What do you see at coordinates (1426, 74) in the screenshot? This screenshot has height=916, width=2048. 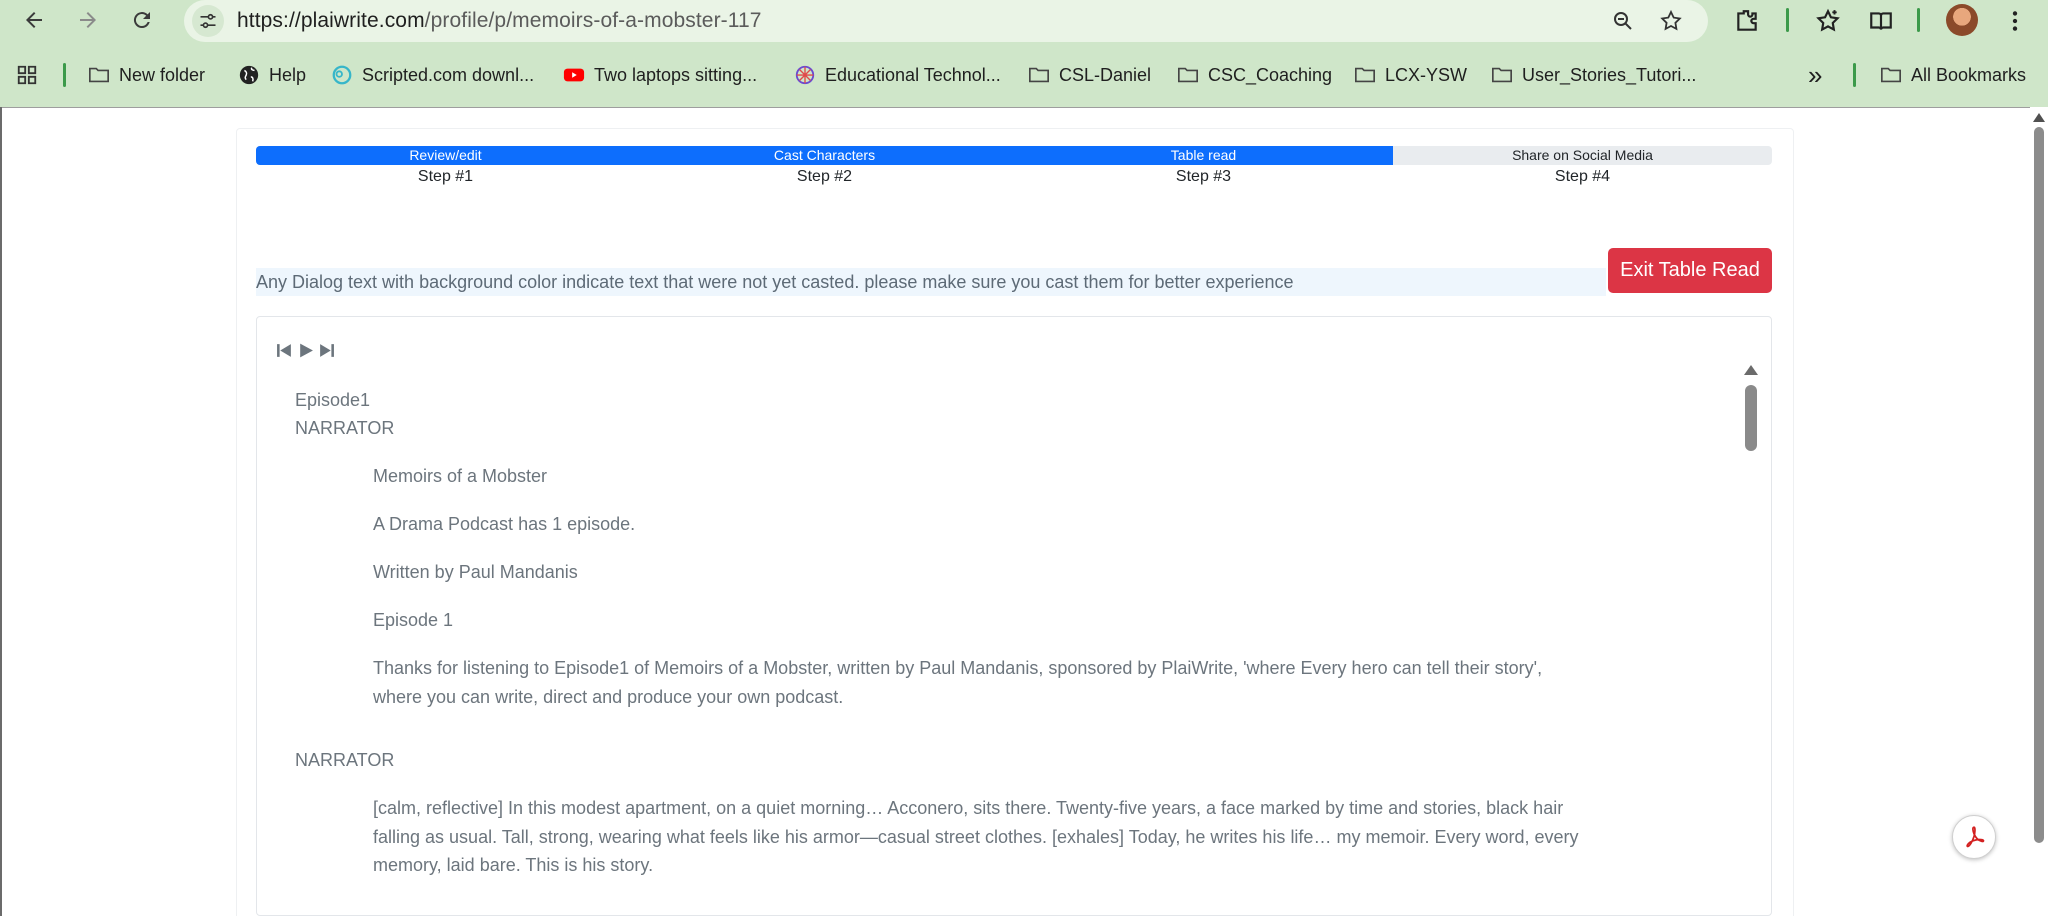 I see `bookmark-label: LCX-YSW` at bounding box center [1426, 74].